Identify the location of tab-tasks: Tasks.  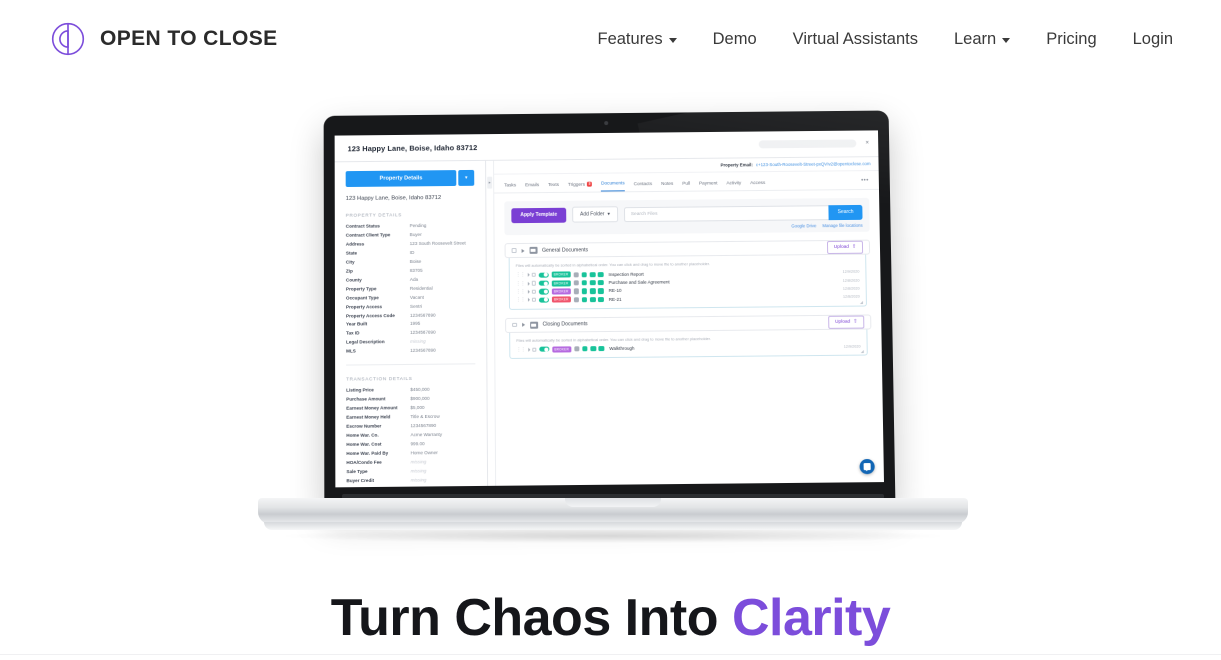
(510, 187).